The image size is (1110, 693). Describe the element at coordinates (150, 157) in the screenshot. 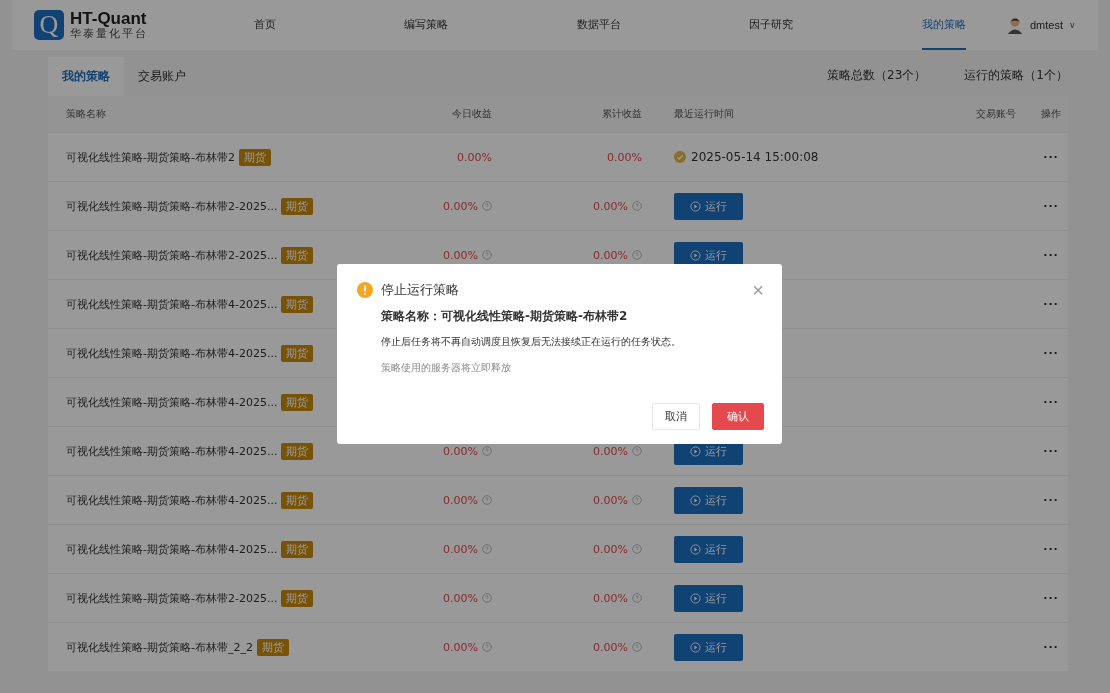

I see `strategy-name: 可视化线性策略-期货策略-布林带2` at that location.